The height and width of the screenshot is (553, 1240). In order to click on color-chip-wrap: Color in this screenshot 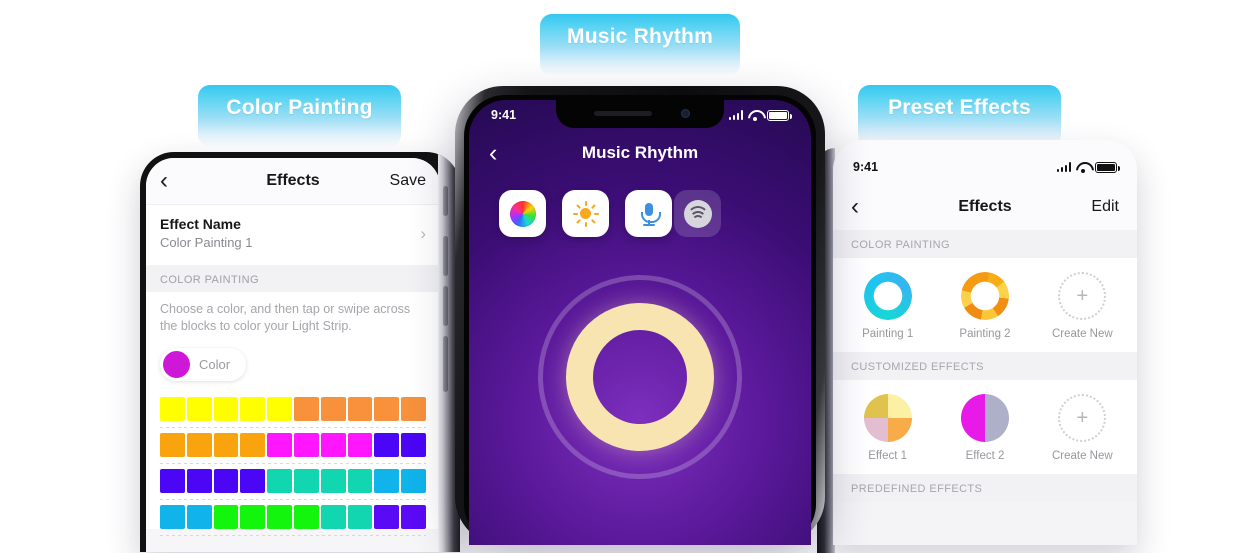, I will do `click(293, 367)`.